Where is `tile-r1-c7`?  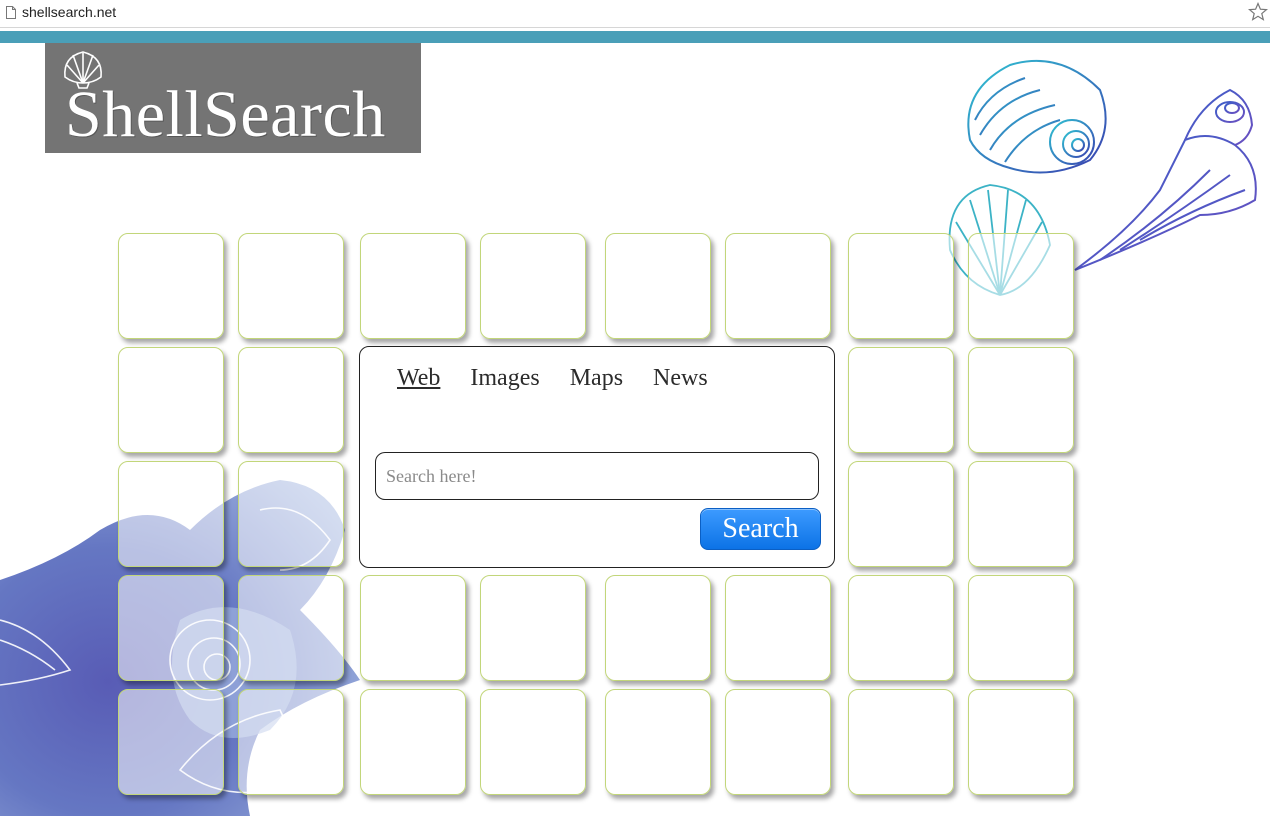 tile-r1-c7 is located at coordinates (1021, 400).